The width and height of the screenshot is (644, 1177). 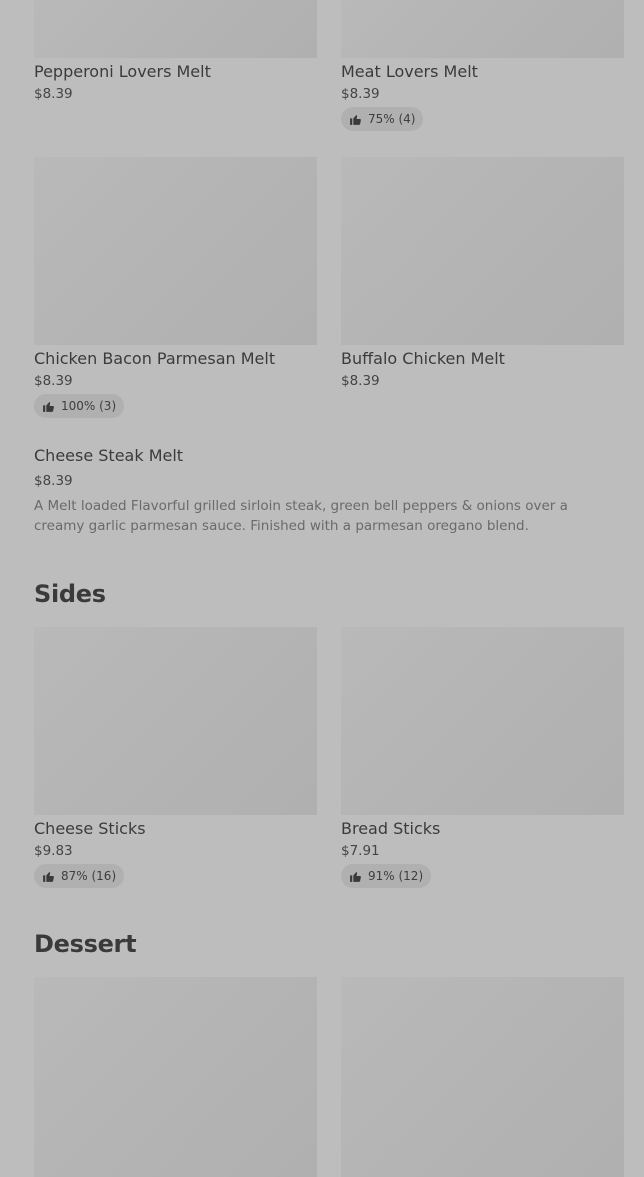 I want to click on rating-badge: 91% (12), so click(x=386, y=876).